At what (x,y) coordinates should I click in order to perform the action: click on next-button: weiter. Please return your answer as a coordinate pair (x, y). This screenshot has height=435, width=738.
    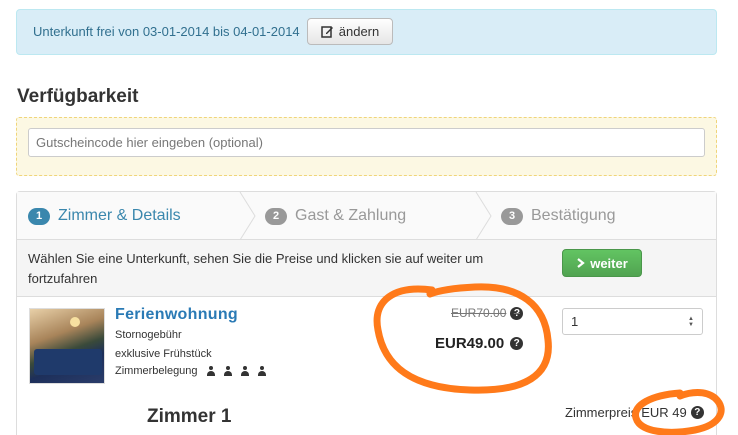
    Looking at the image, I should click on (602, 263).